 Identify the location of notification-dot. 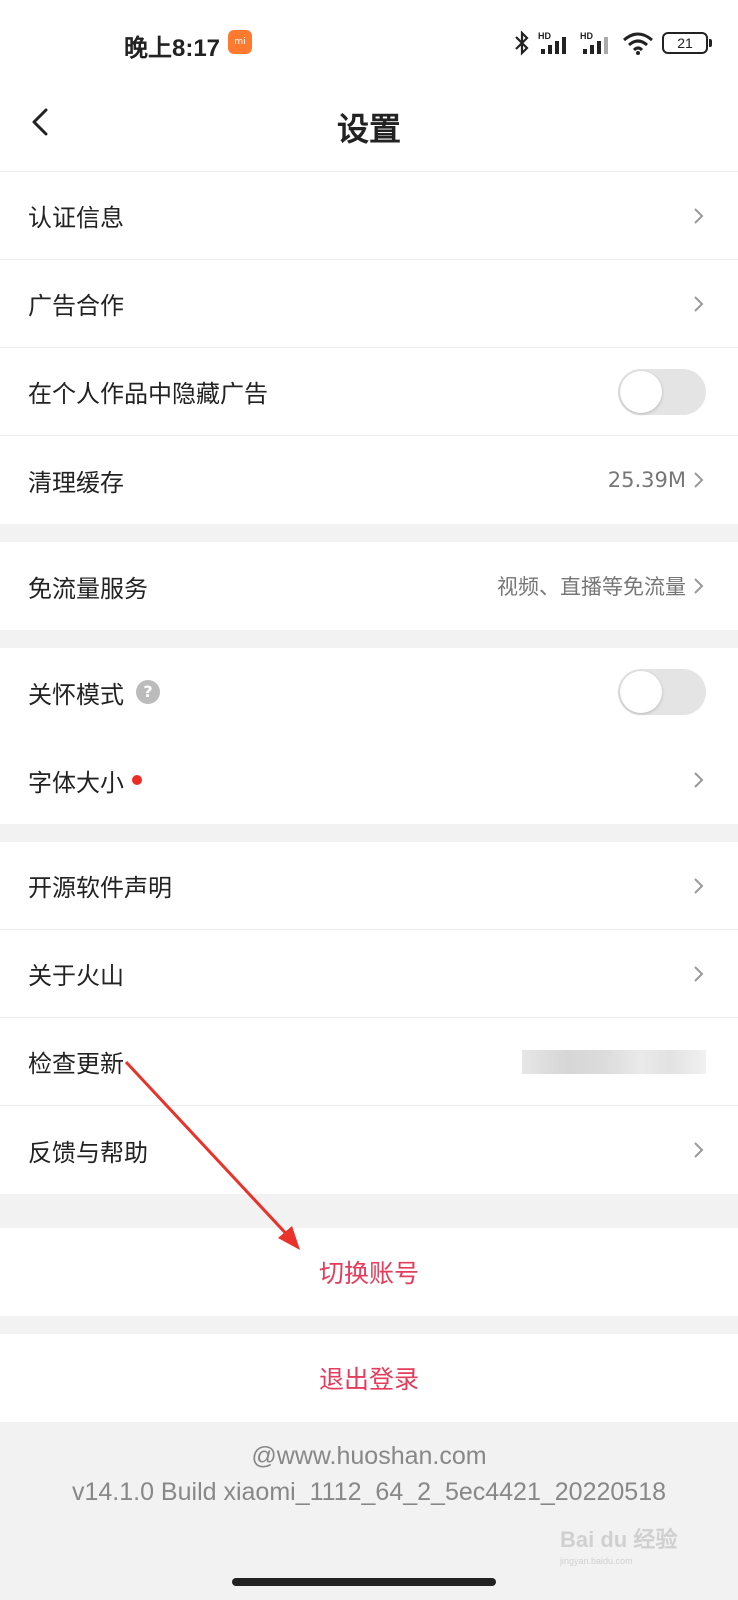
(137, 780).